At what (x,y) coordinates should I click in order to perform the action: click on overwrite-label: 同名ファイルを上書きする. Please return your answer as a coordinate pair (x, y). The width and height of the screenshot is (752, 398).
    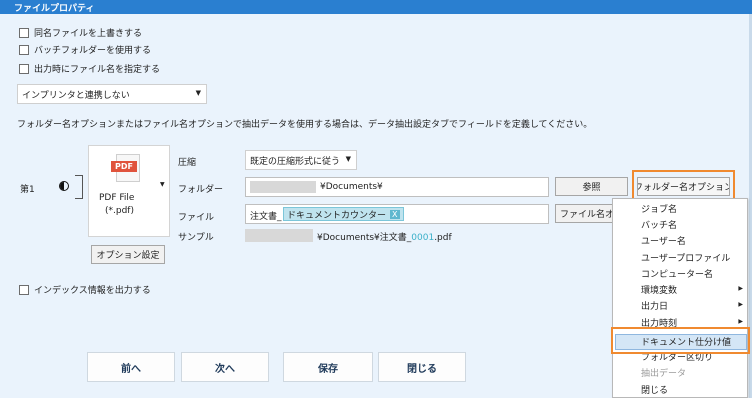
    Looking at the image, I should click on (88, 34).